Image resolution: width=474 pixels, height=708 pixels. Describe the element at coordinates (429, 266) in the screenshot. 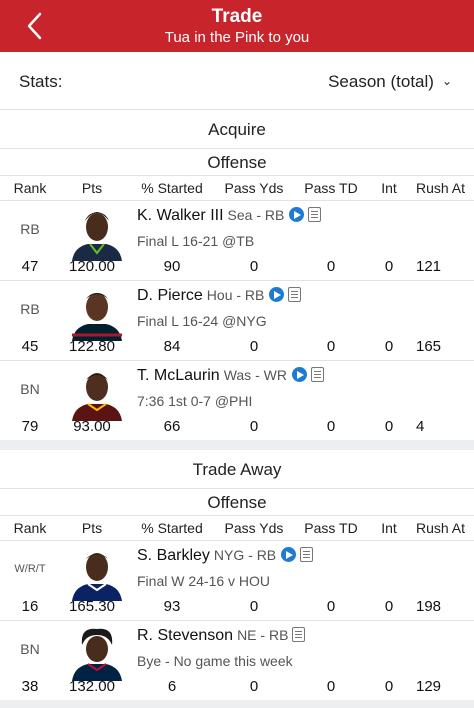

I see `stat-rush-att: 121` at that location.